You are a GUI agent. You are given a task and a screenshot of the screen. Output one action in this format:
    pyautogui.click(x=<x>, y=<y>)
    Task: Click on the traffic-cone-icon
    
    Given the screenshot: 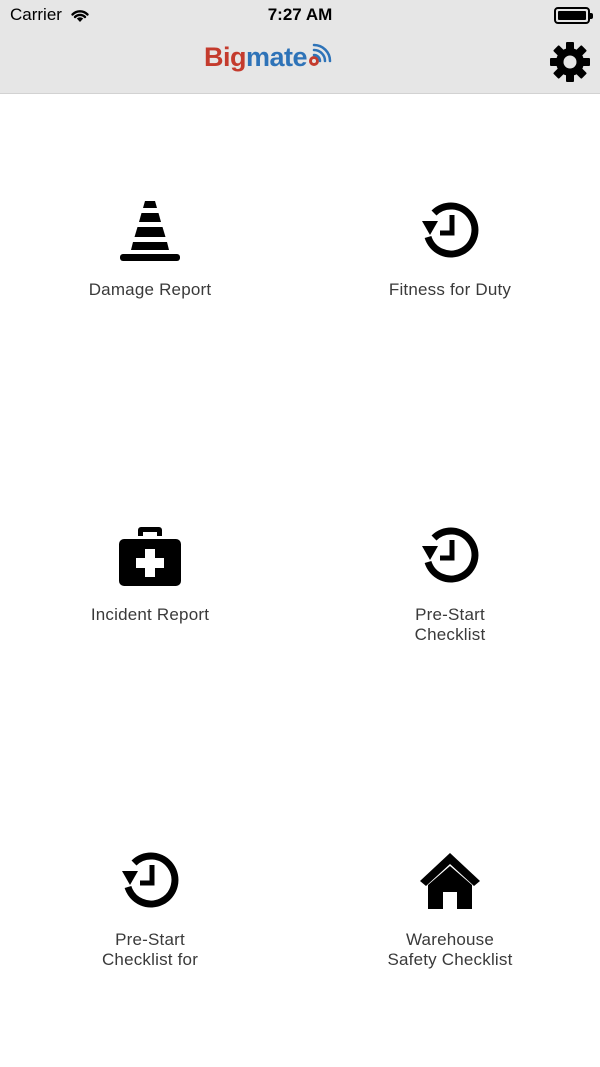 What is the action you would take?
    pyautogui.click(x=150, y=231)
    